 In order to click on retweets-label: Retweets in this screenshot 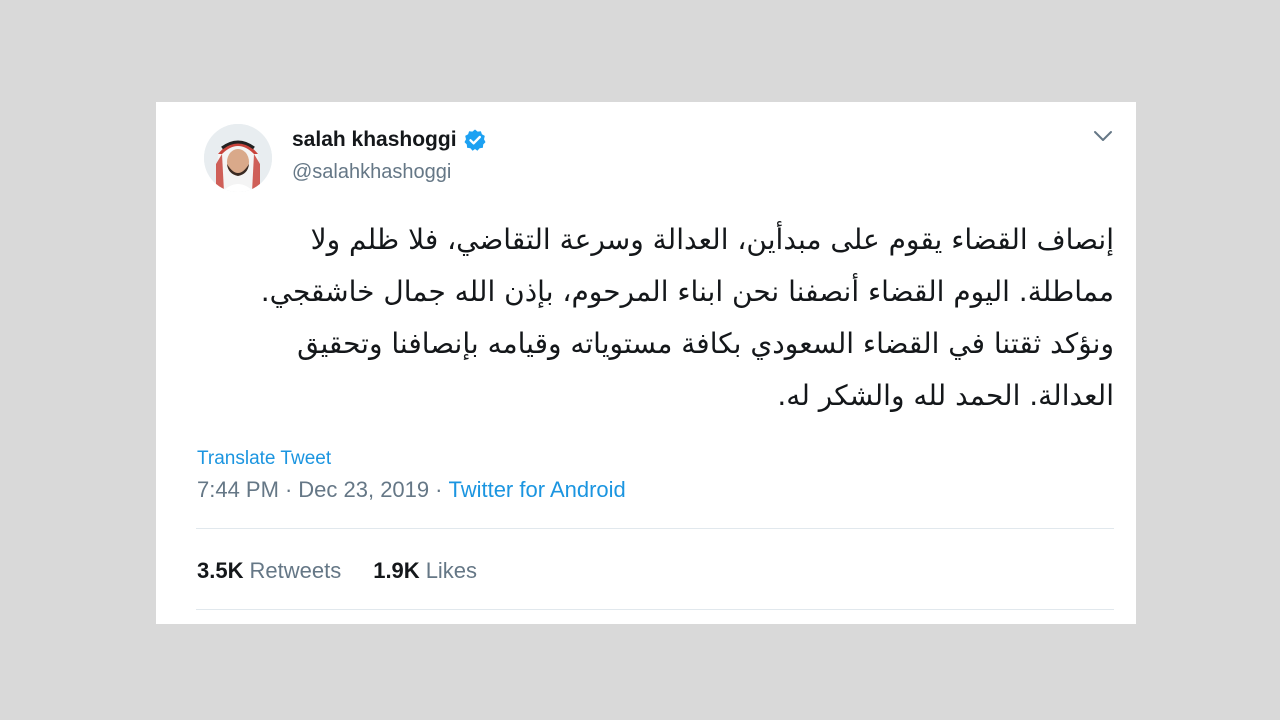, I will do `click(295, 570)`.